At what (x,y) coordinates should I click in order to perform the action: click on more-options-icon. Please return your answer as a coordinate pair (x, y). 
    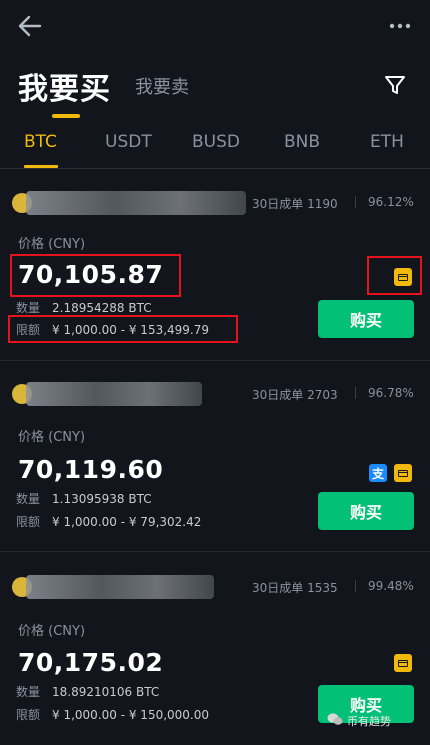
    Looking at the image, I should click on (400, 26).